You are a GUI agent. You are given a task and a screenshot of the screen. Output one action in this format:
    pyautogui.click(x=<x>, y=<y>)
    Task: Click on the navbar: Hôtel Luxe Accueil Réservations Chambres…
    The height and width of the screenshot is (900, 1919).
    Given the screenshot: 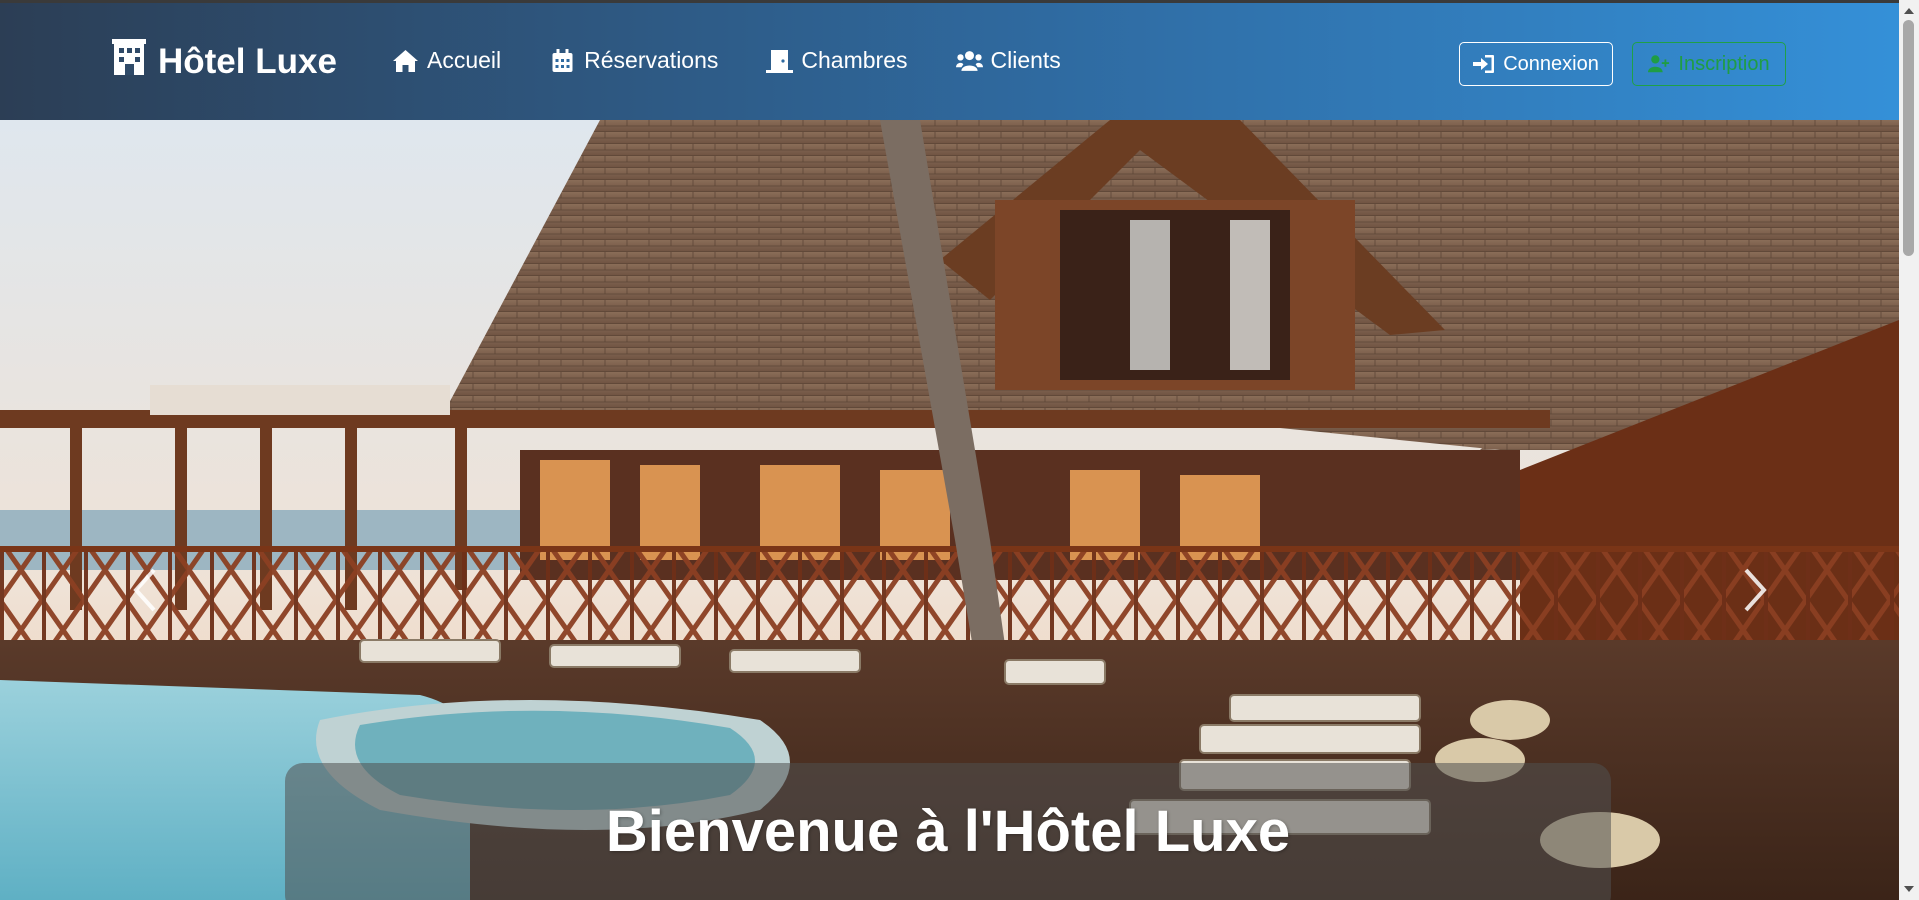 What is the action you would take?
    pyautogui.click(x=949, y=61)
    